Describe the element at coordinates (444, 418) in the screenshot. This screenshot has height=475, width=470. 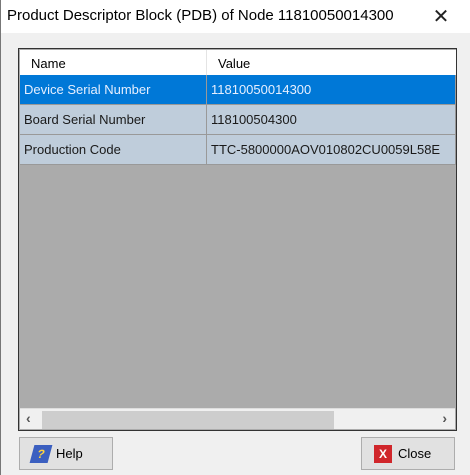
I see `scroll-right-icon: ›` at that location.